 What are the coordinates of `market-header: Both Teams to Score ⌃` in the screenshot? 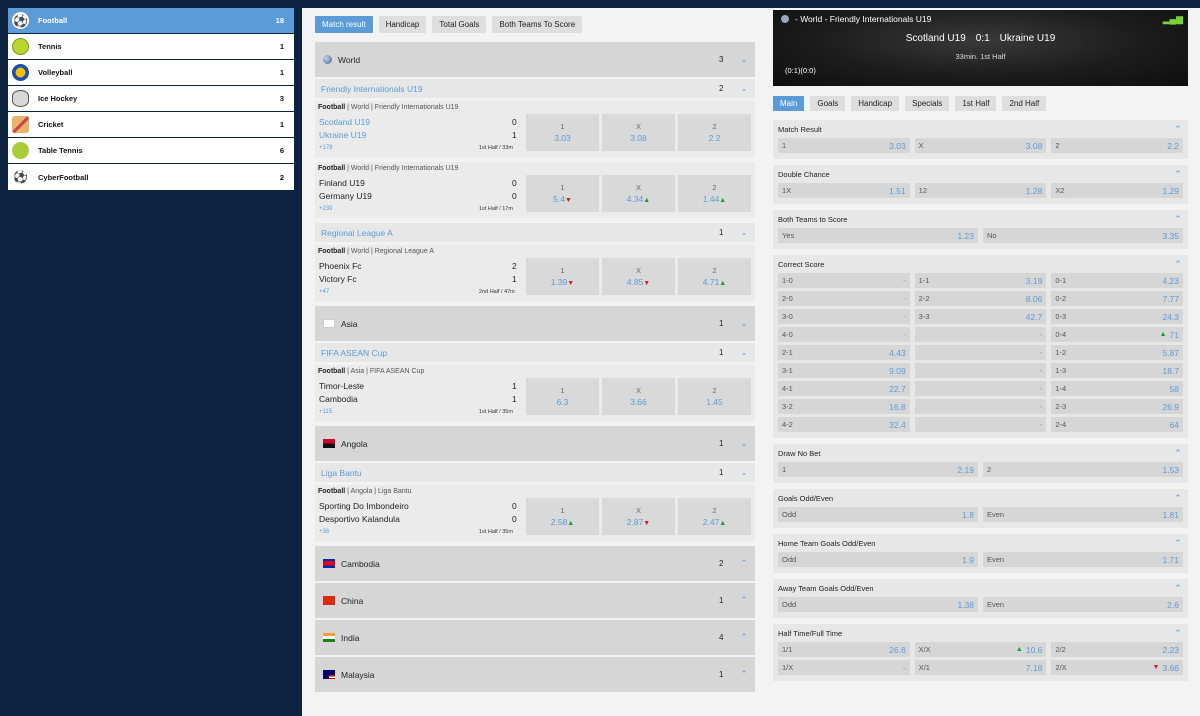 It's located at (980, 219).